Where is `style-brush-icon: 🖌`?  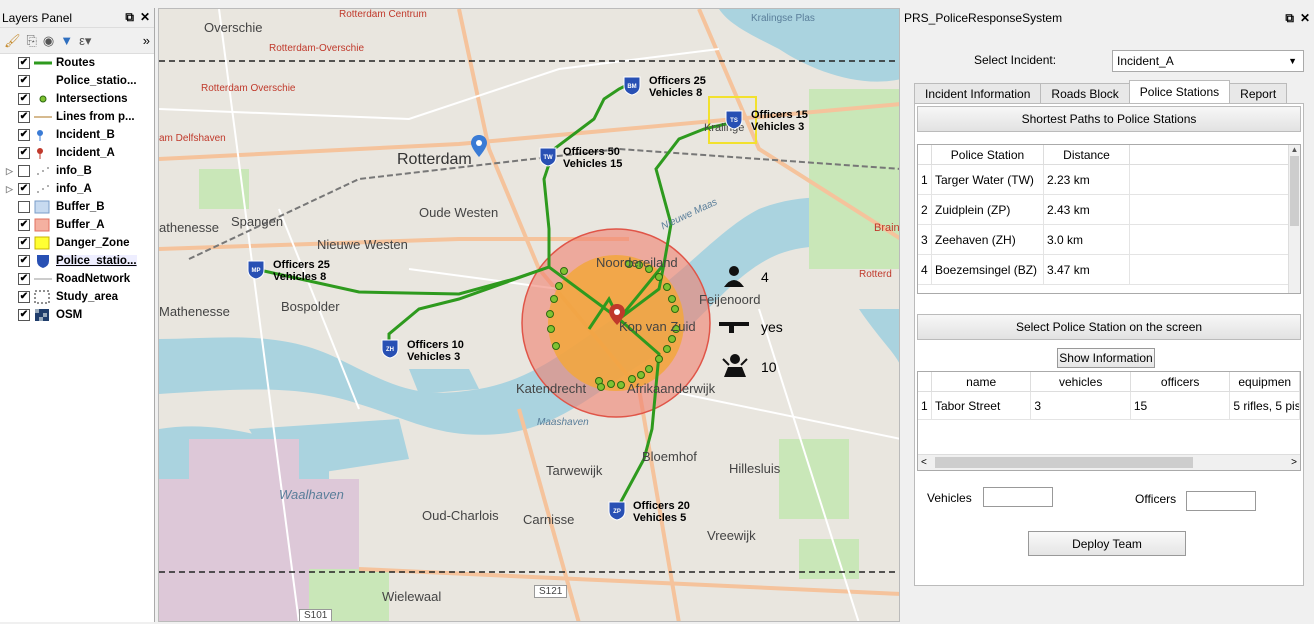 style-brush-icon: 🖌 is located at coordinates (12, 41).